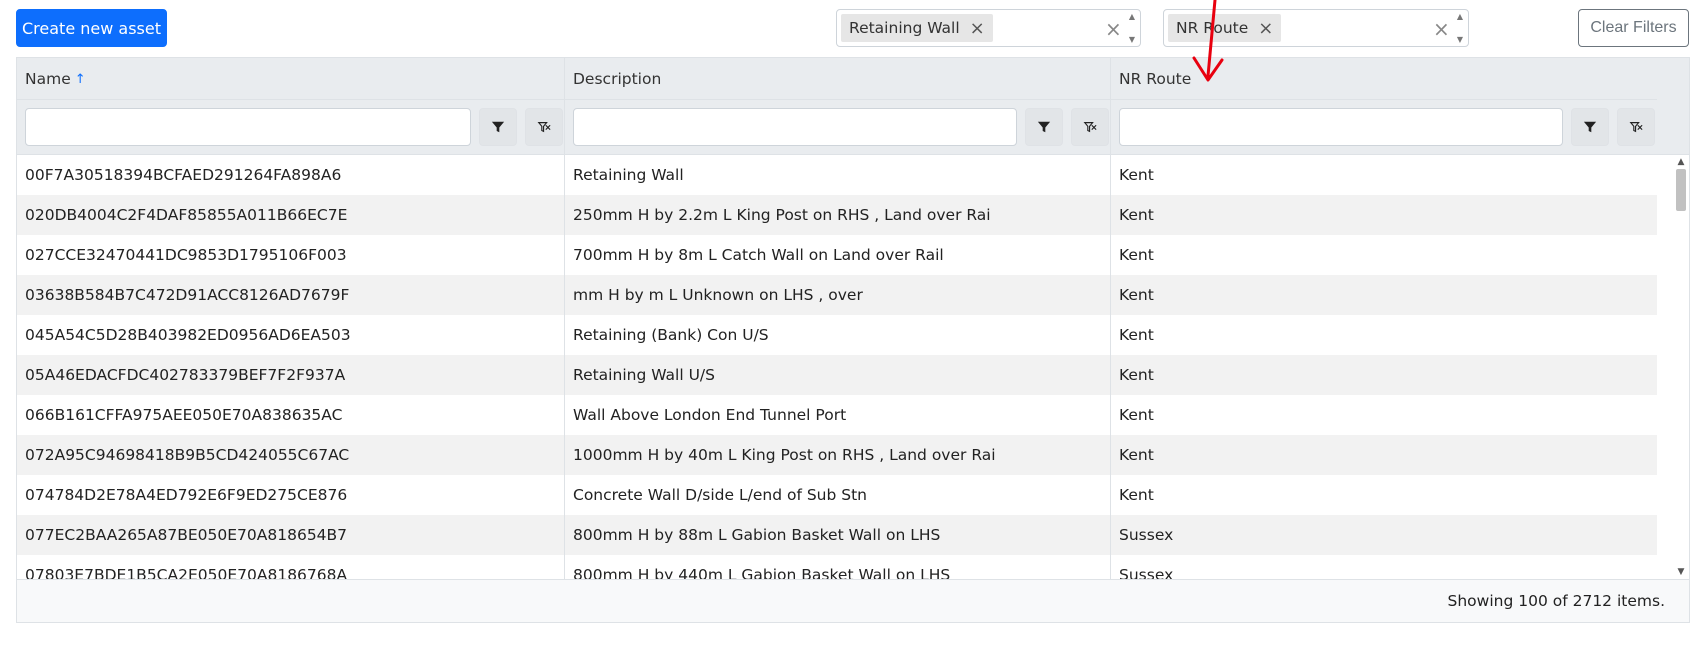  I want to click on chip-label: Retaining Wall, so click(904, 28).